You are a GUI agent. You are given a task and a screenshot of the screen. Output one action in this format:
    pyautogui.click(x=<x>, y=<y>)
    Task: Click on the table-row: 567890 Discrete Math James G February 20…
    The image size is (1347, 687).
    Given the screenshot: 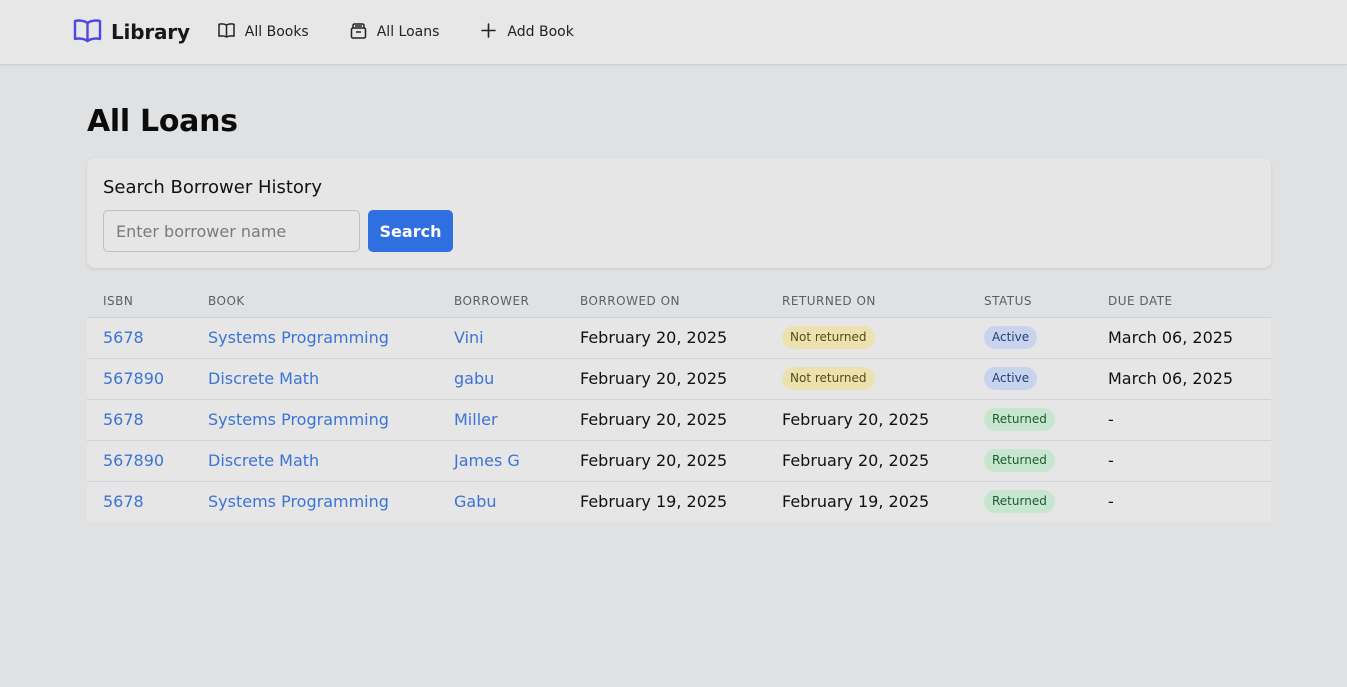 What is the action you would take?
    pyautogui.click(x=679, y=461)
    